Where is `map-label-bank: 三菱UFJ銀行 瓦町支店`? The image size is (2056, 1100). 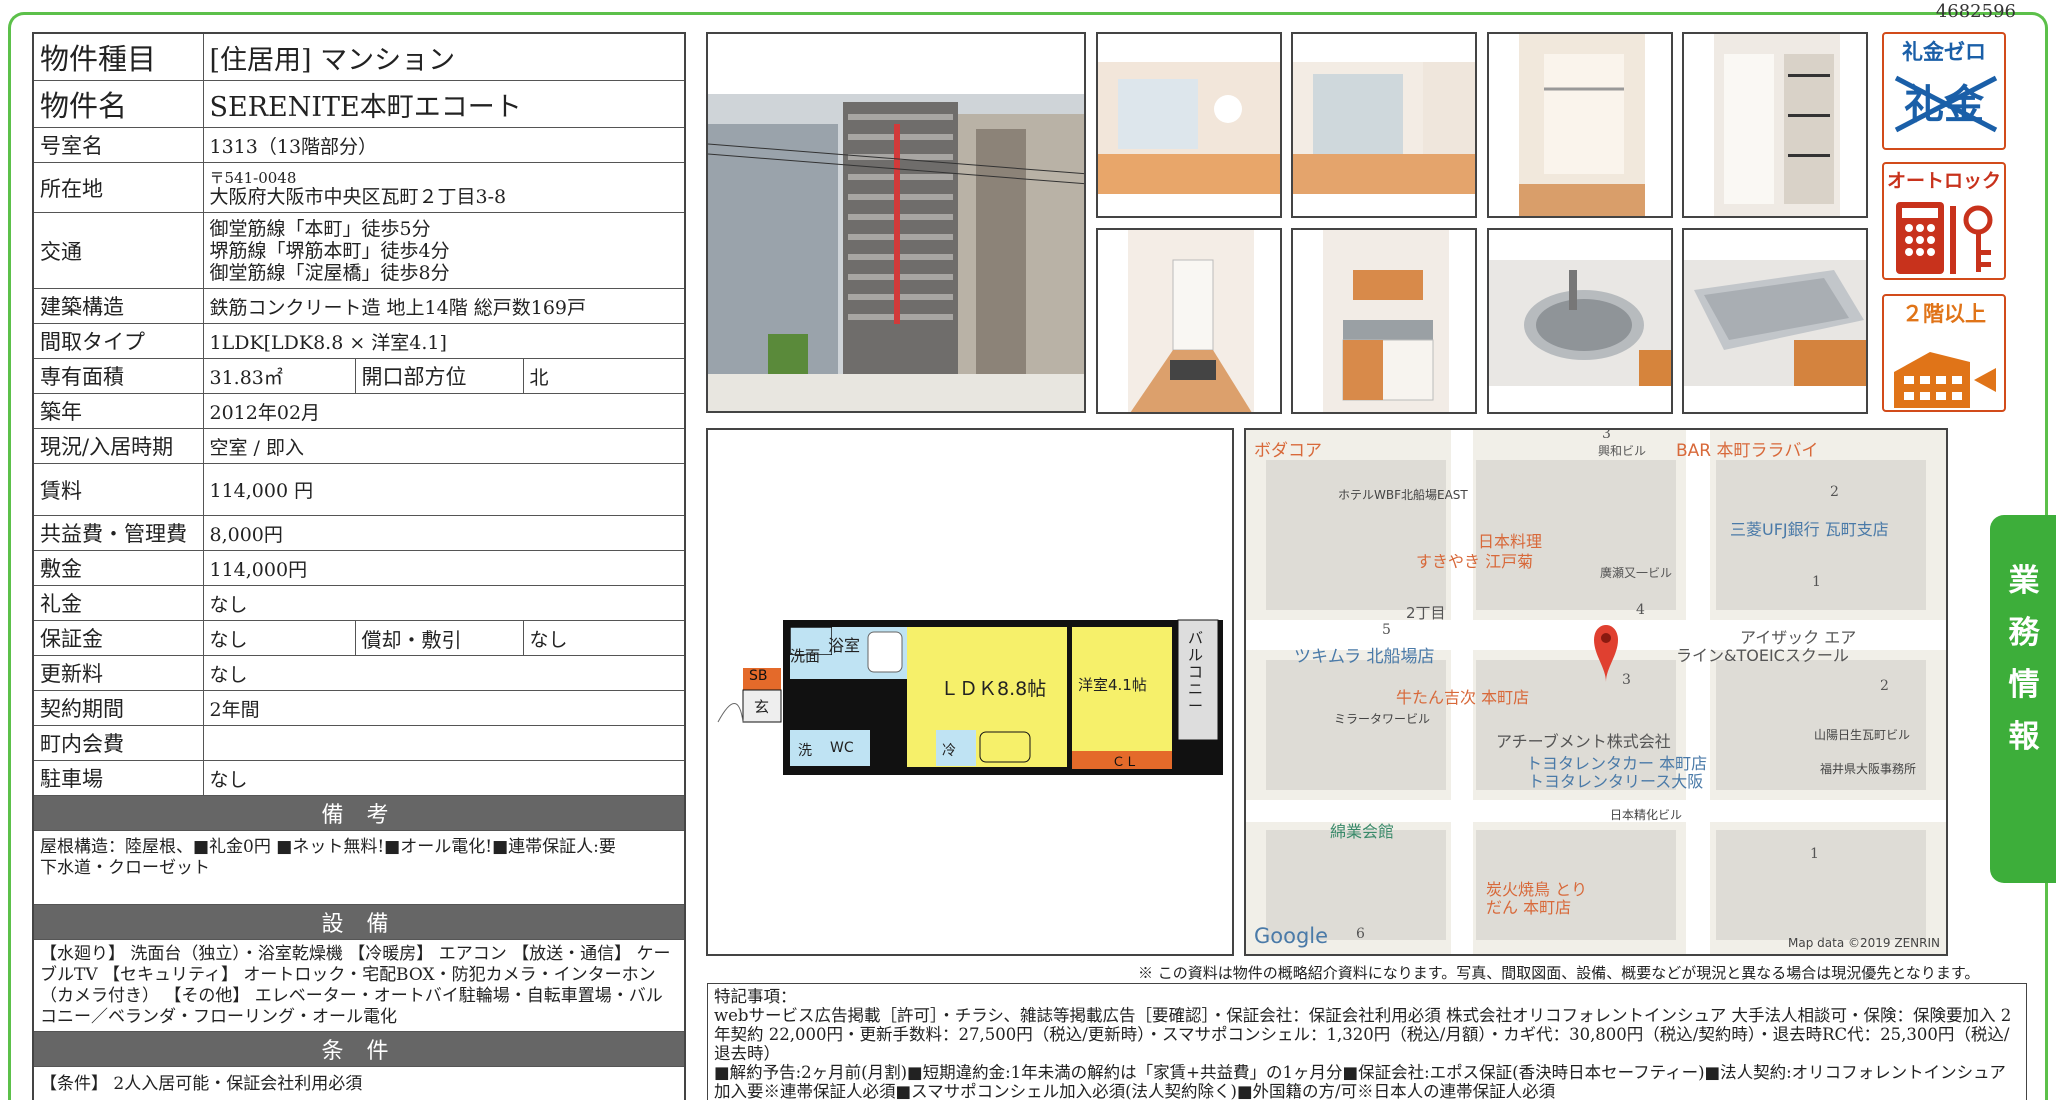 map-label-bank: 三菱UFJ銀行 瓦町支店 is located at coordinates (1809, 529).